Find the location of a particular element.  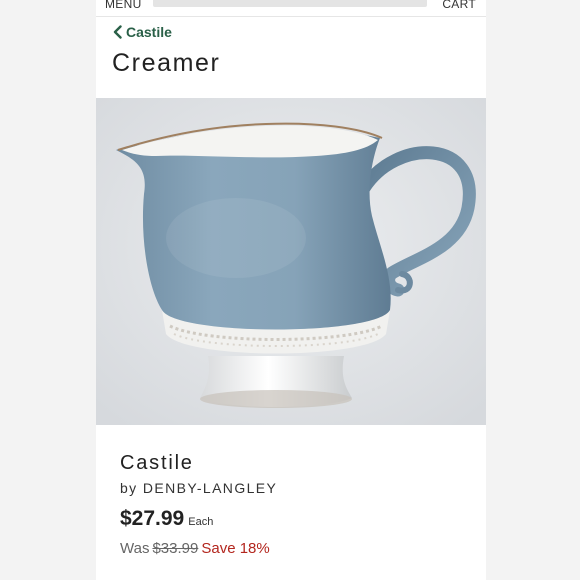

menu-button: MENU is located at coordinates (123, 5).